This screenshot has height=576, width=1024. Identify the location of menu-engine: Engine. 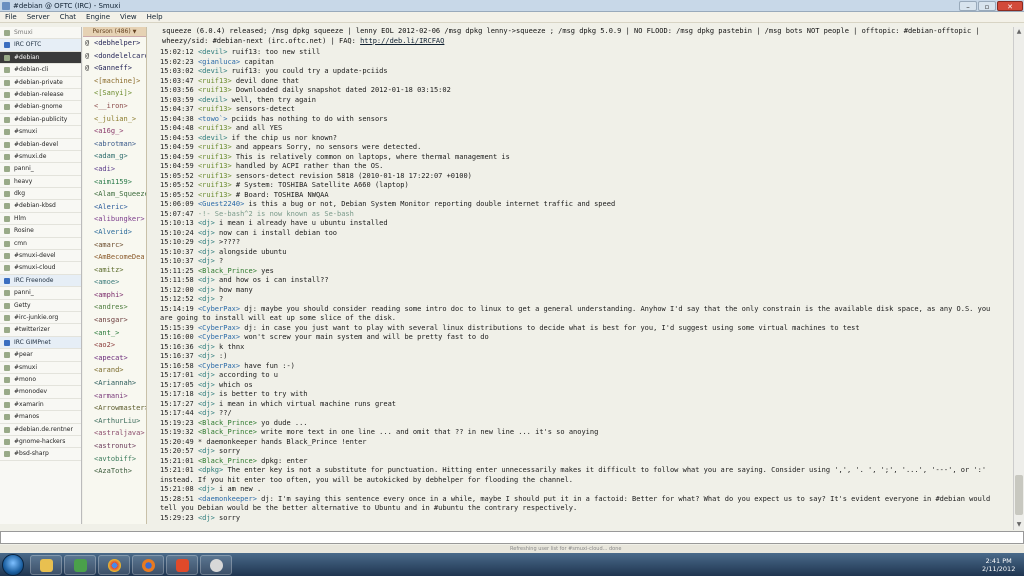
(98, 17).